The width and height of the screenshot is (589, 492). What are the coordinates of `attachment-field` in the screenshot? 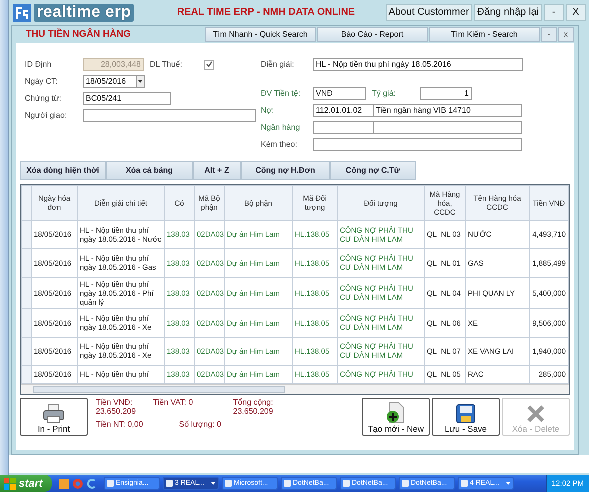 It's located at (417, 144).